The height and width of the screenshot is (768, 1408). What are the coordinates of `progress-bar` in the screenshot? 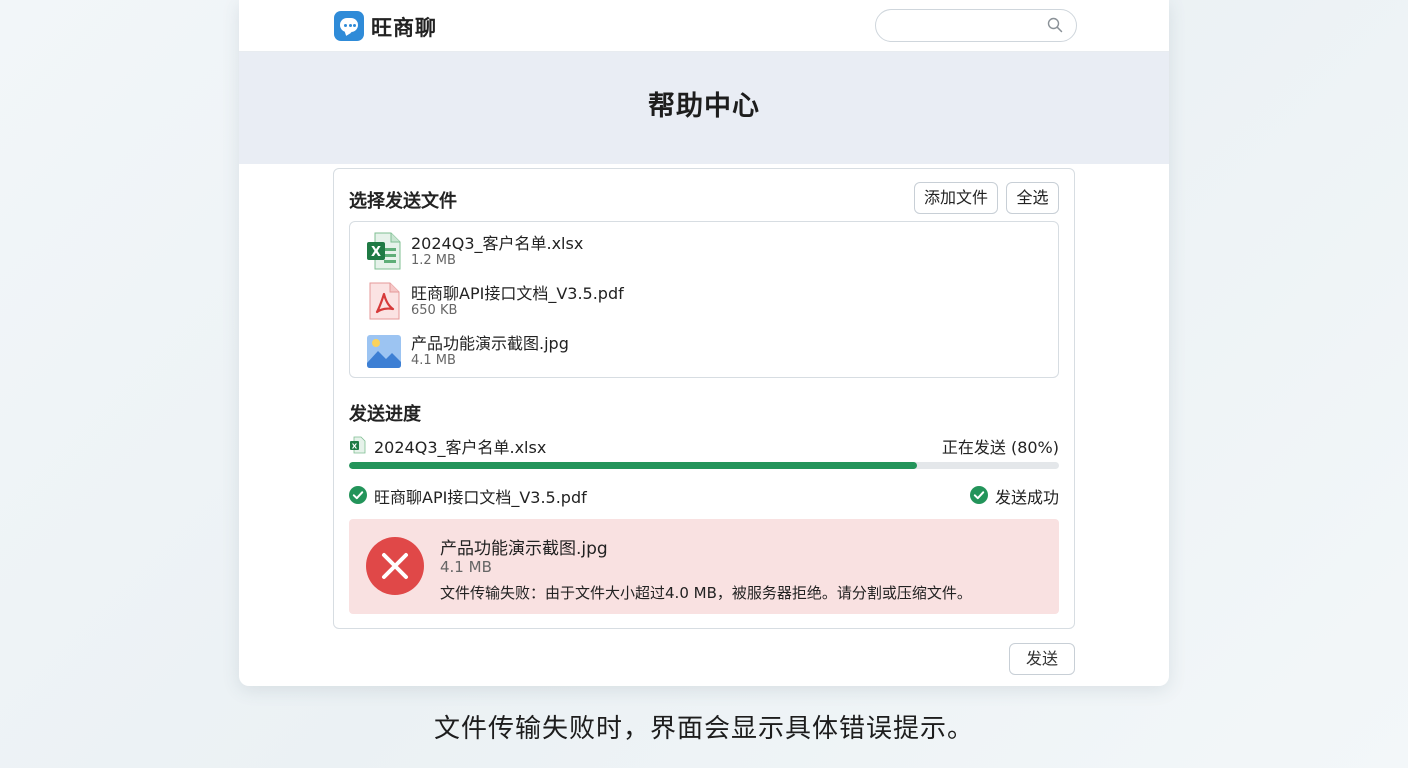 It's located at (704, 465).